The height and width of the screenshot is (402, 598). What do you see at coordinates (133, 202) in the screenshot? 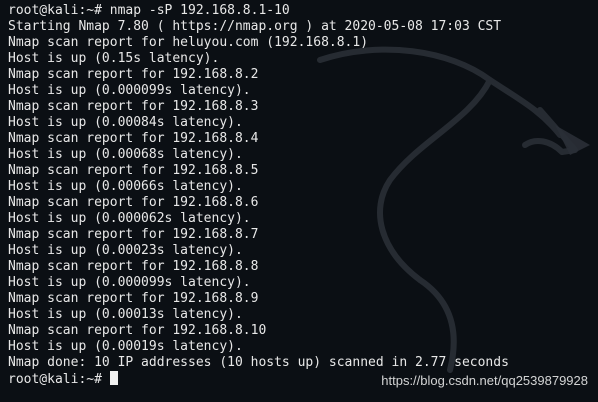
I see `terminal-line: Nmap scan report for 192.168.8.6` at bounding box center [133, 202].